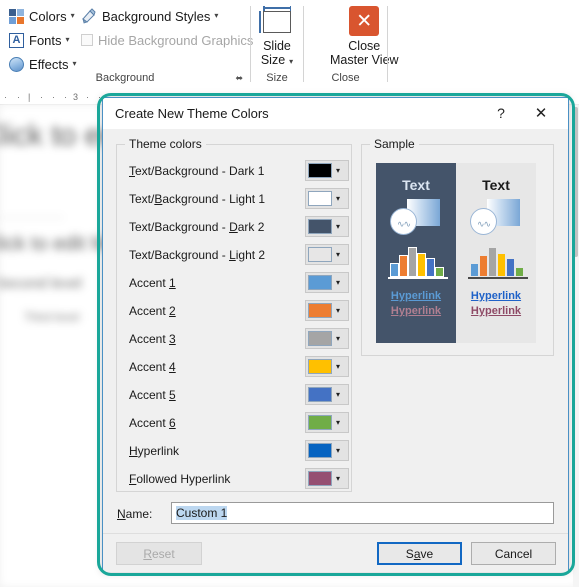  What do you see at coordinates (345, 78) in the screenshot?
I see `ribbon-group-label-close: Close` at bounding box center [345, 78].